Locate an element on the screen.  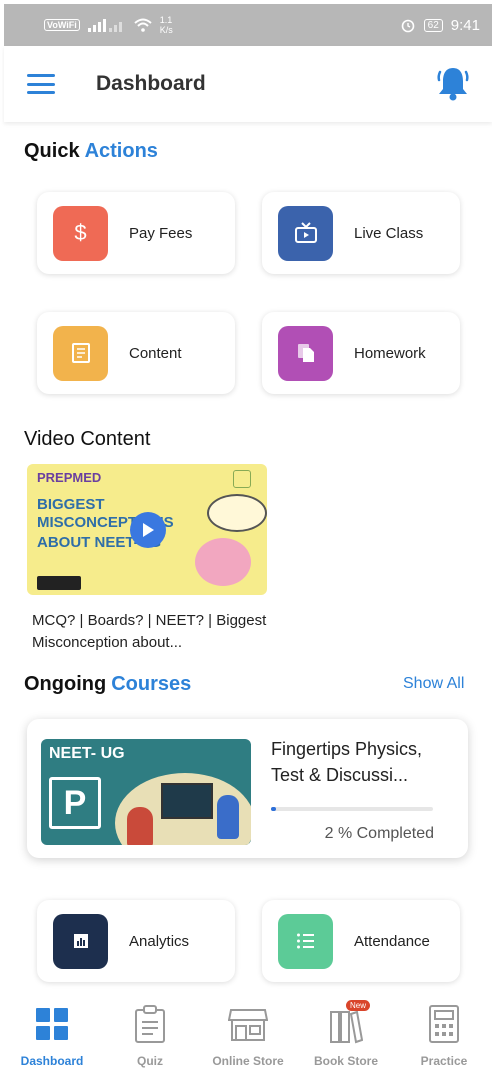
course-progress-bar is located at coordinates (352, 809).